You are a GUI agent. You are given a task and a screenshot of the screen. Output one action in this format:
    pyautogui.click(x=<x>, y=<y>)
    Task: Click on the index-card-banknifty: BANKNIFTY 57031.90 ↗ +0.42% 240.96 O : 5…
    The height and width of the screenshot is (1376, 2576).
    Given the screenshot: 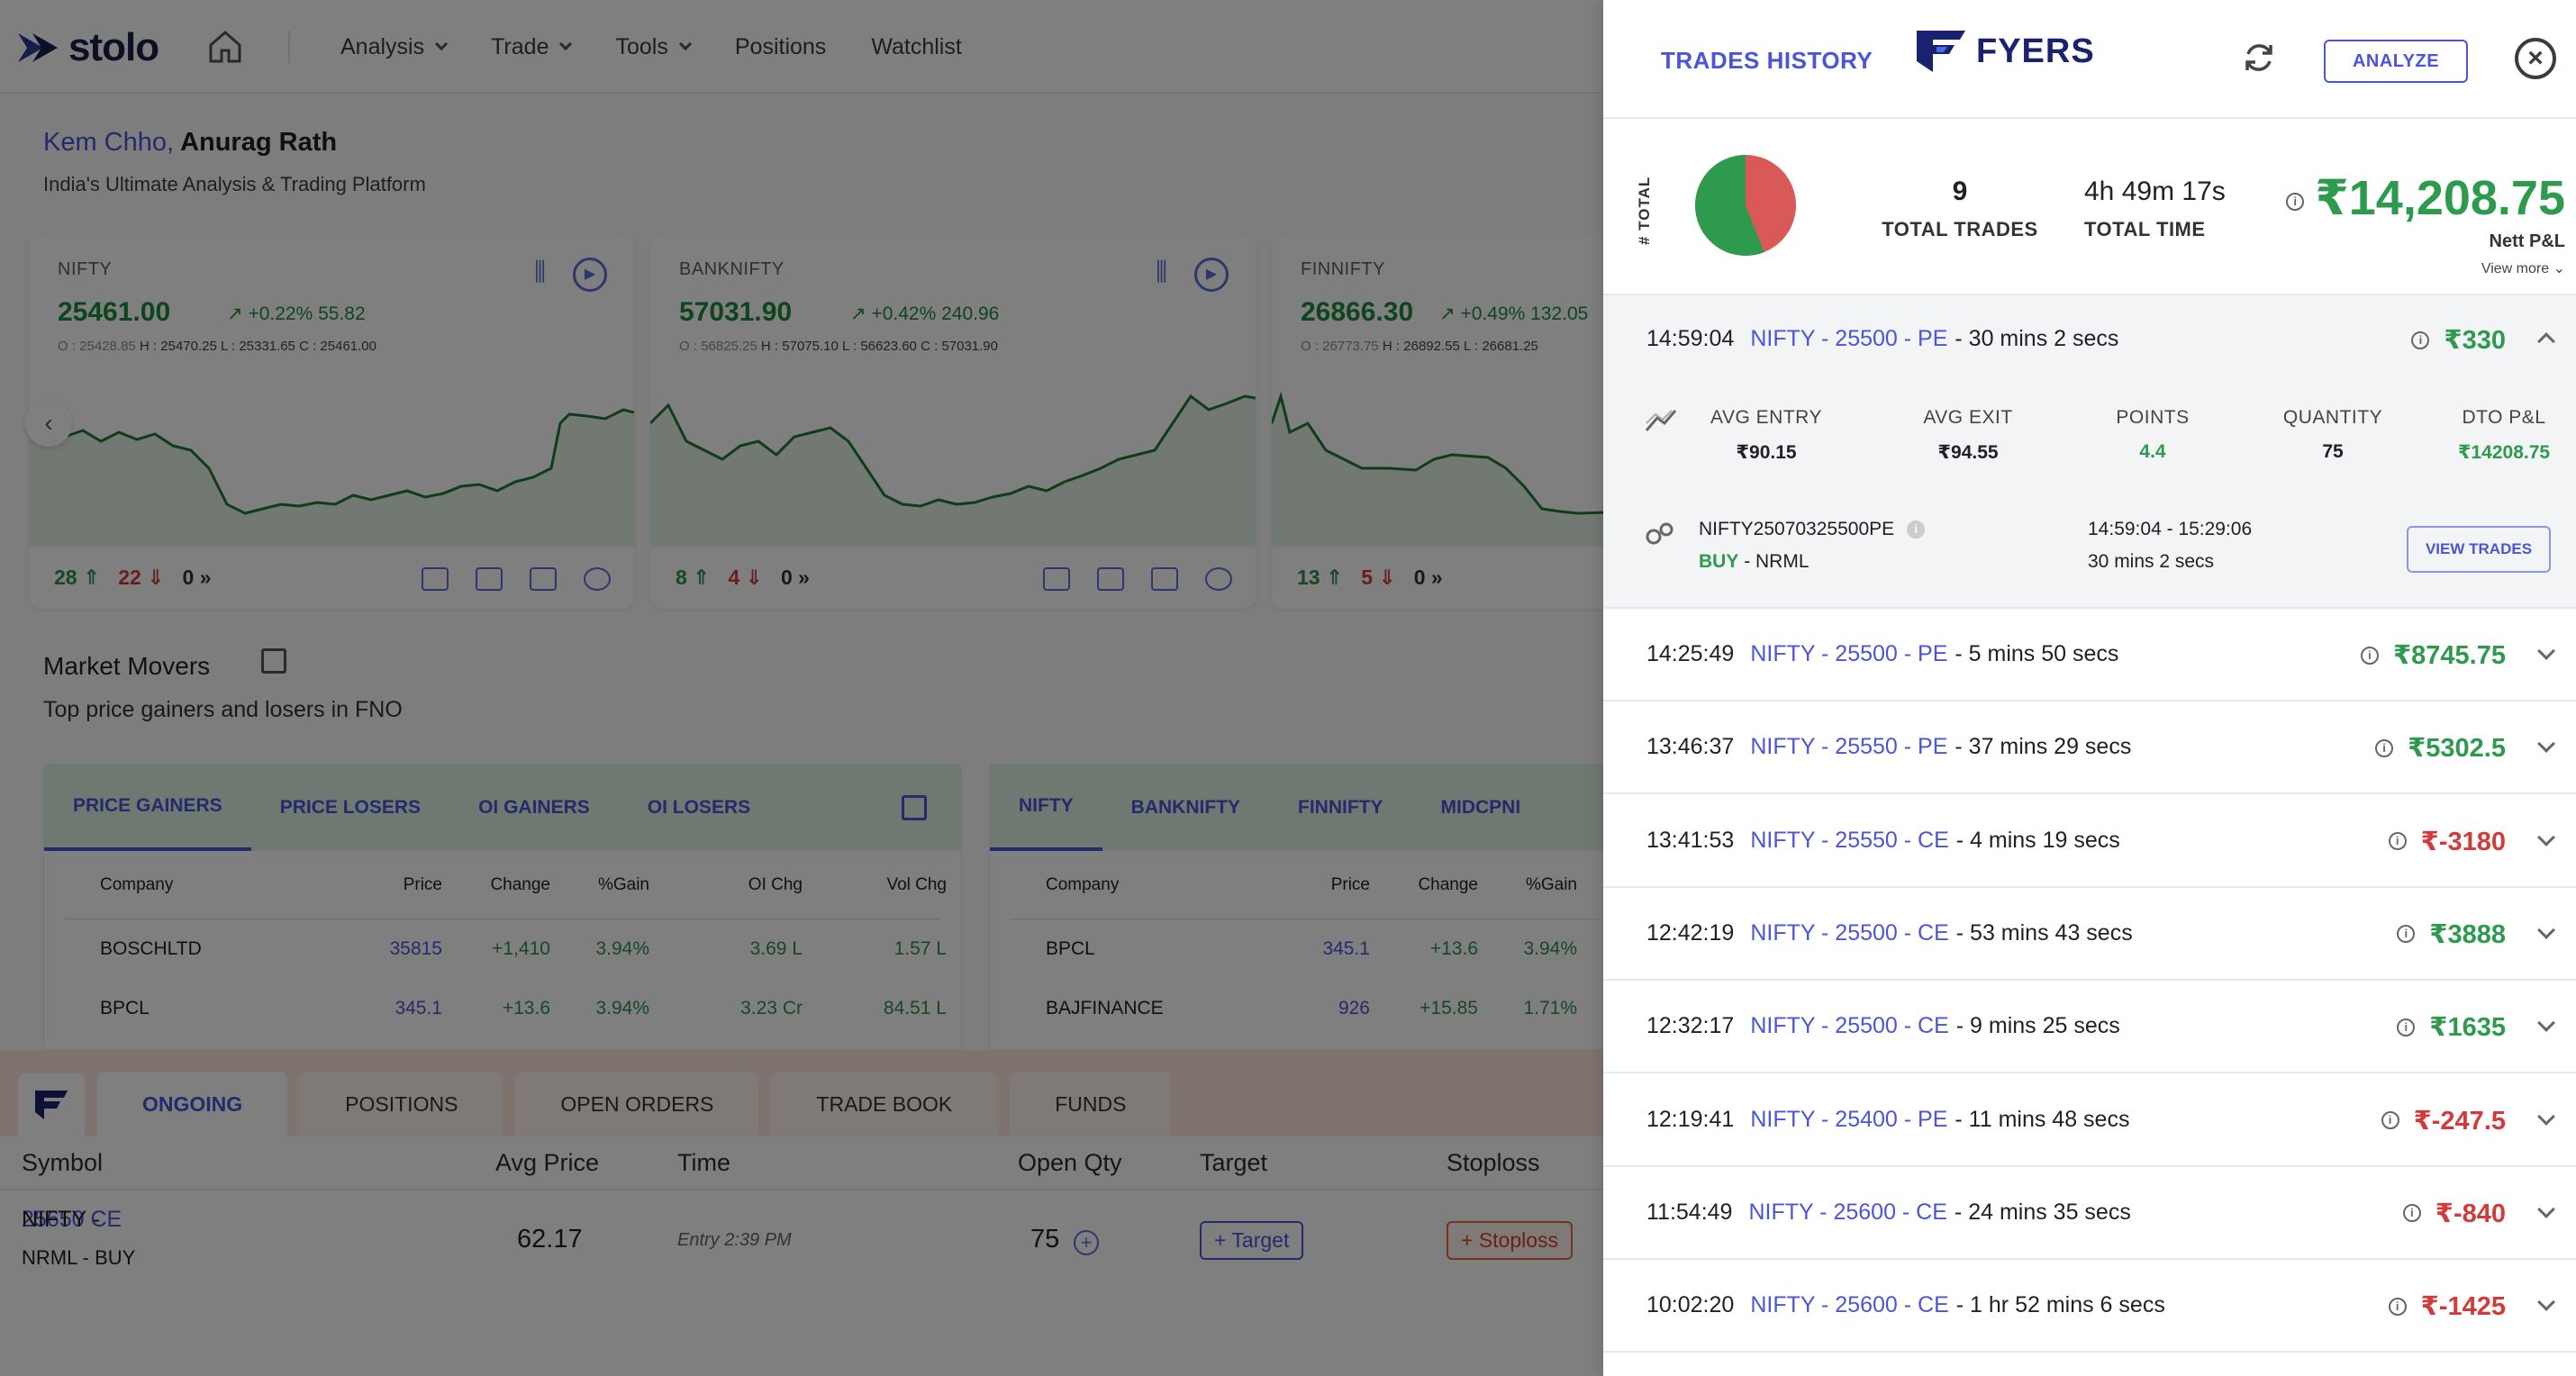 What is the action you would take?
    pyautogui.click(x=953, y=421)
    